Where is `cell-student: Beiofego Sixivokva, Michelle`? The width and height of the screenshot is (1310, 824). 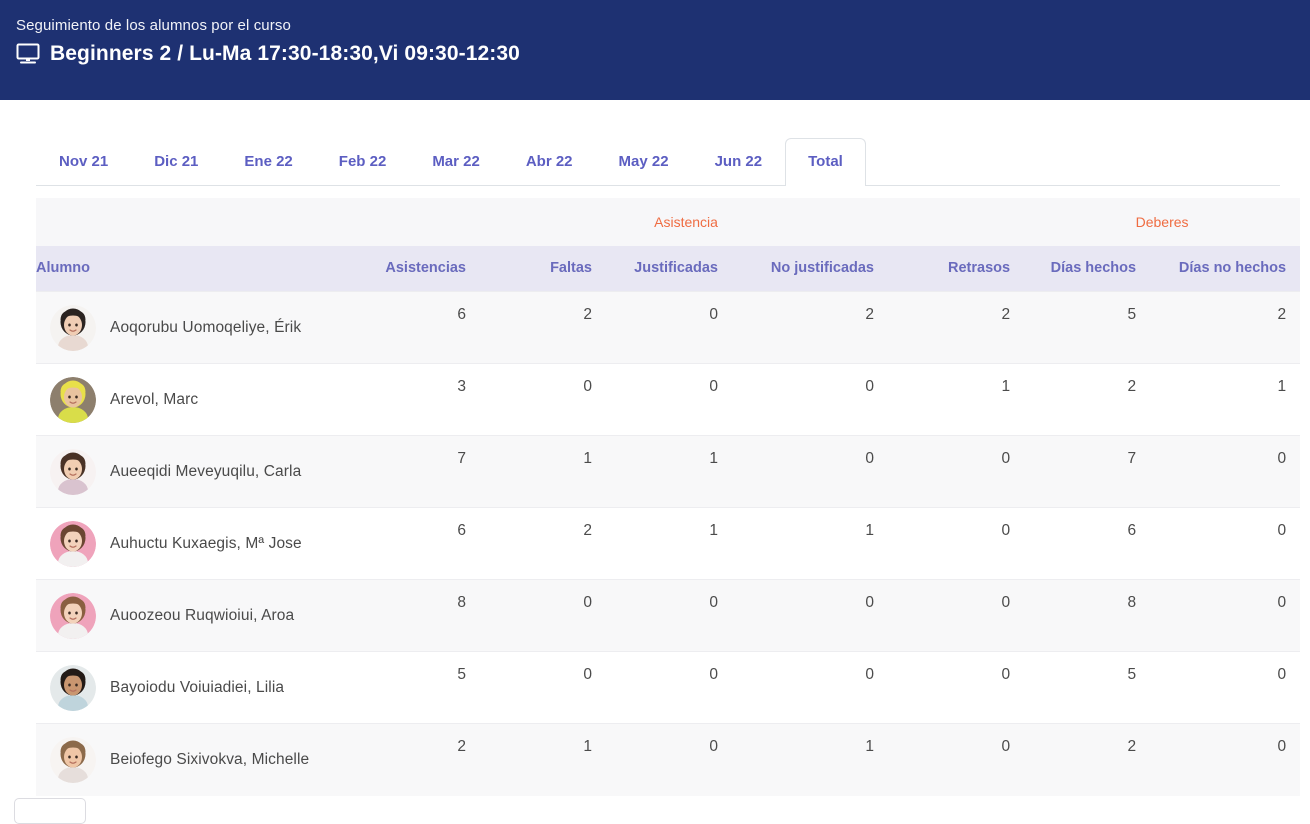
cell-student: Beiofego Sixivokva, Michelle is located at coordinates (192, 759).